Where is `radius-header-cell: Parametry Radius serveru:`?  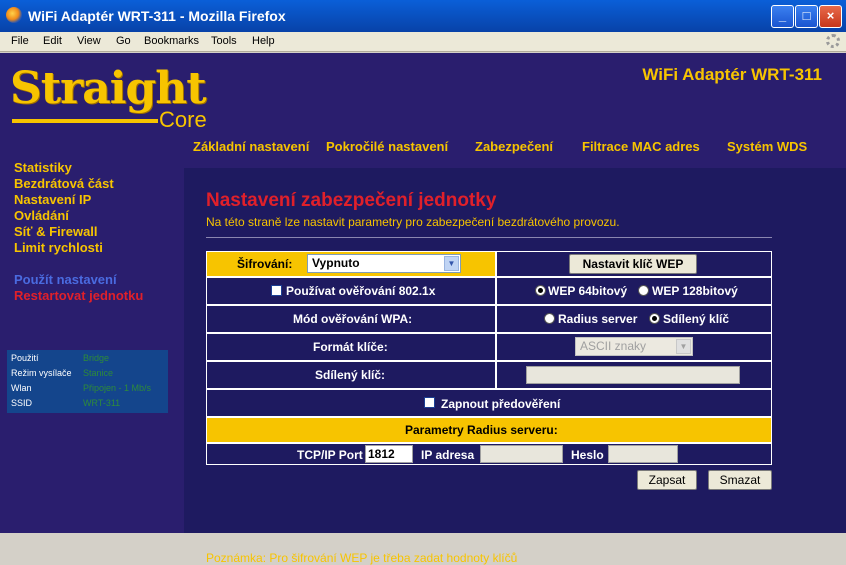
radius-header-cell: Parametry Radius serveru: is located at coordinates (489, 430).